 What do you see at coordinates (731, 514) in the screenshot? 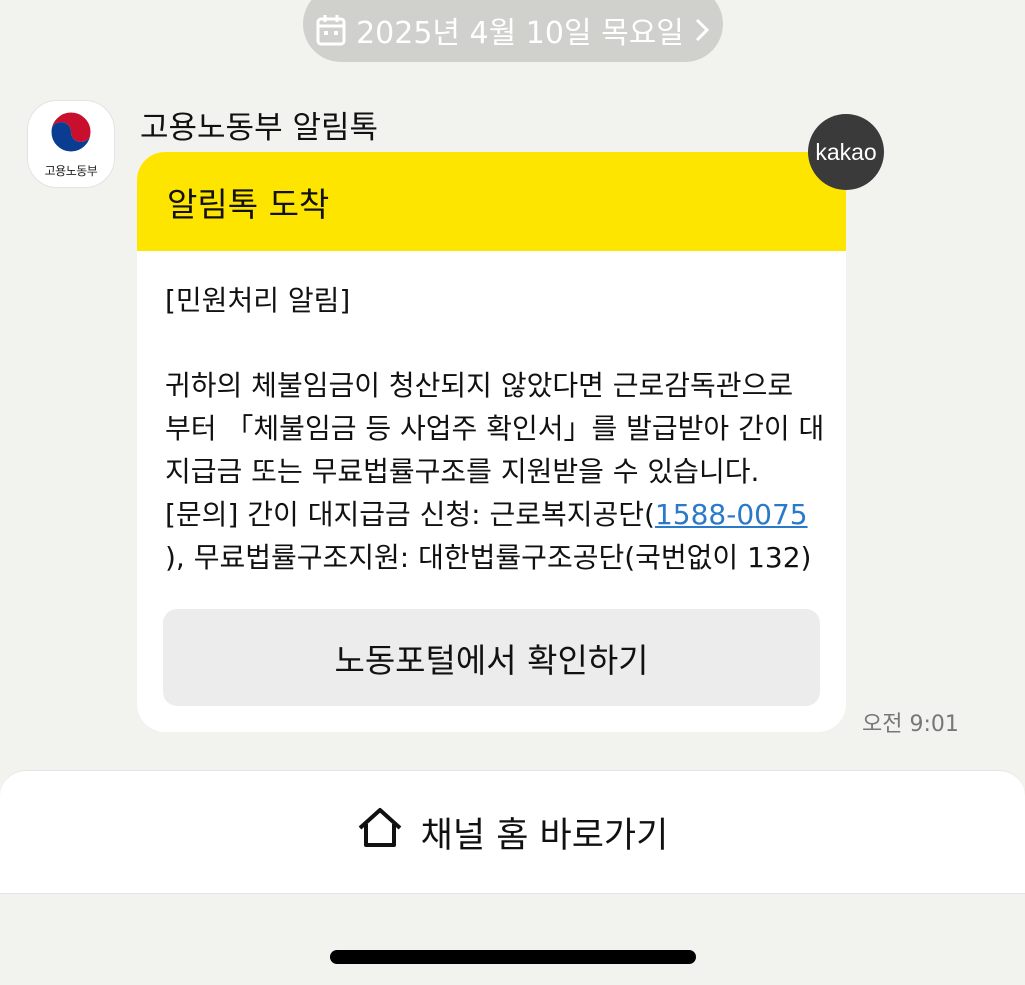
I see `phone-link: 1588-0075` at bounding box center [731, 514].